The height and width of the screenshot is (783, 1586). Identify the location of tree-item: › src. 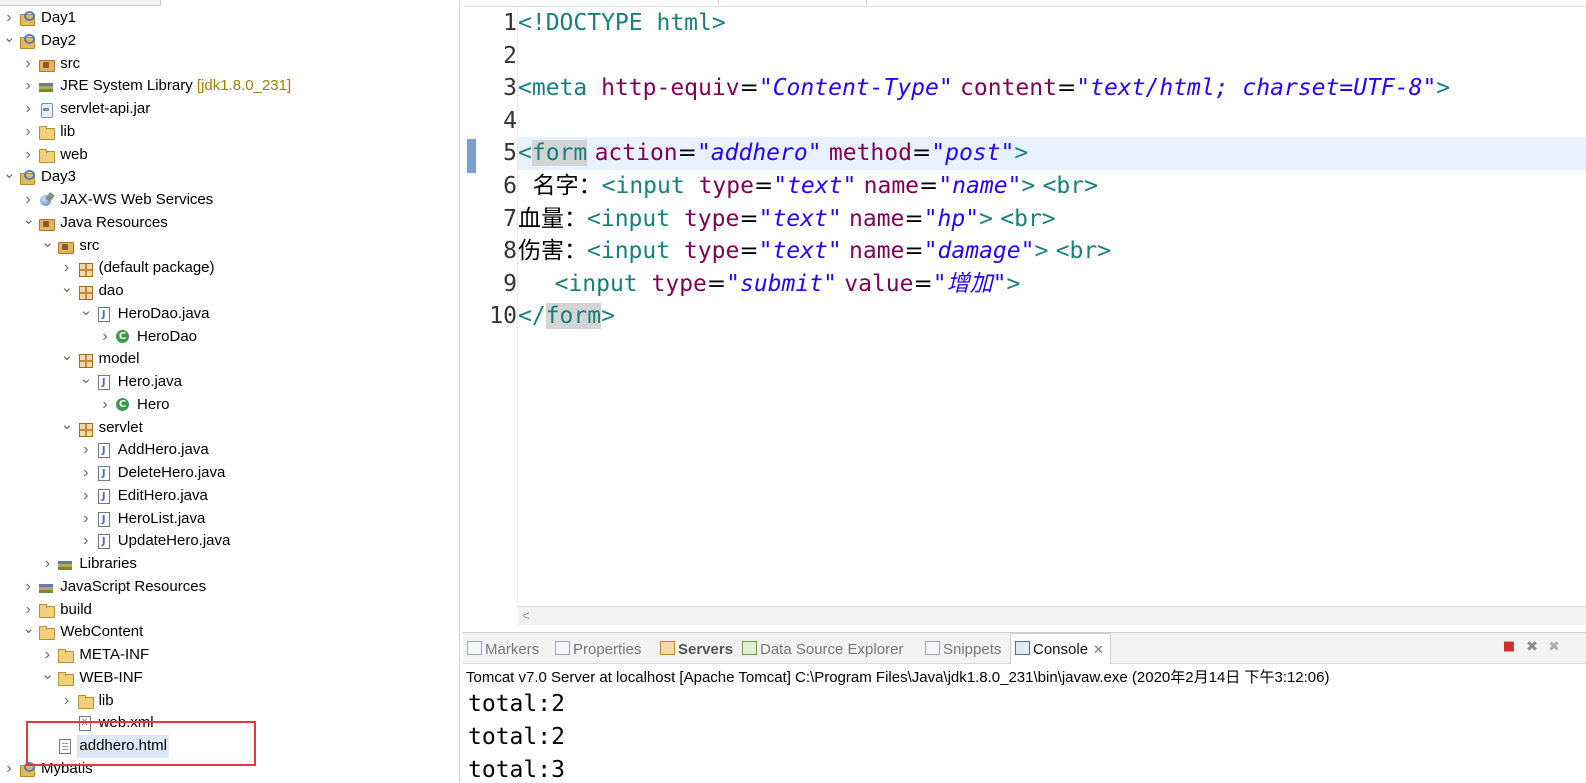
(229, 64).